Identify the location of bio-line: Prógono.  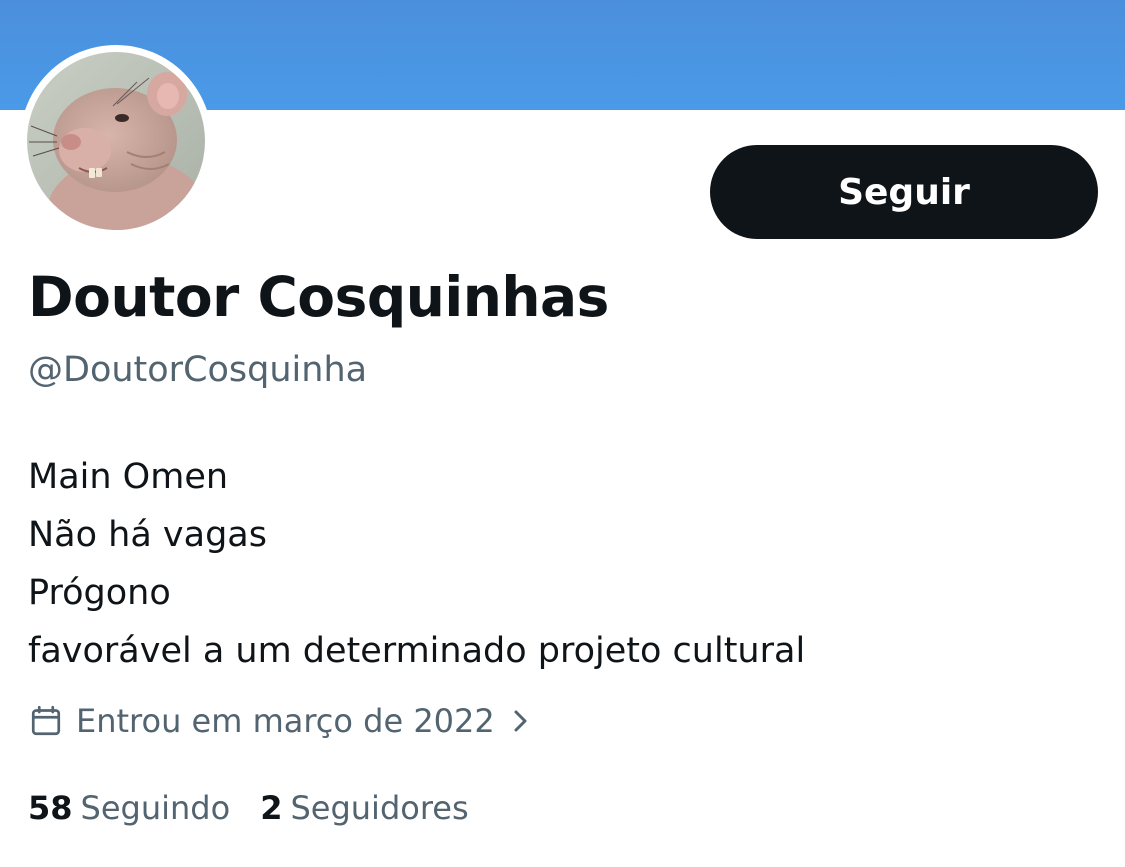
(99, 593).